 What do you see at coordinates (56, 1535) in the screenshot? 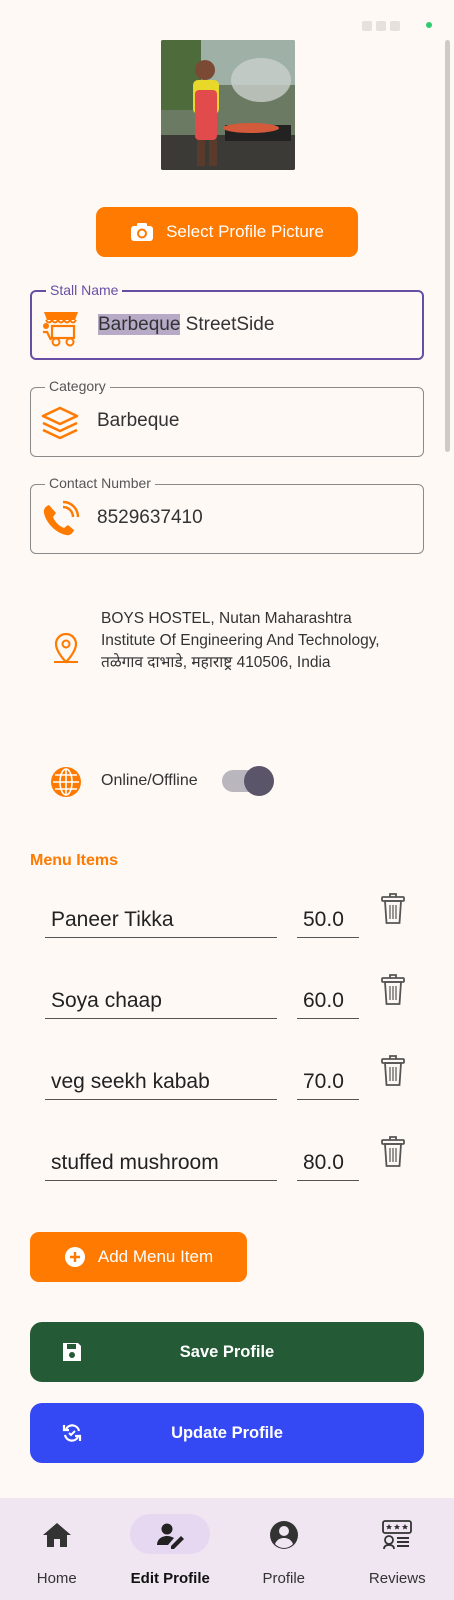
I see `home-icon` at bounding box center [56, 1535].